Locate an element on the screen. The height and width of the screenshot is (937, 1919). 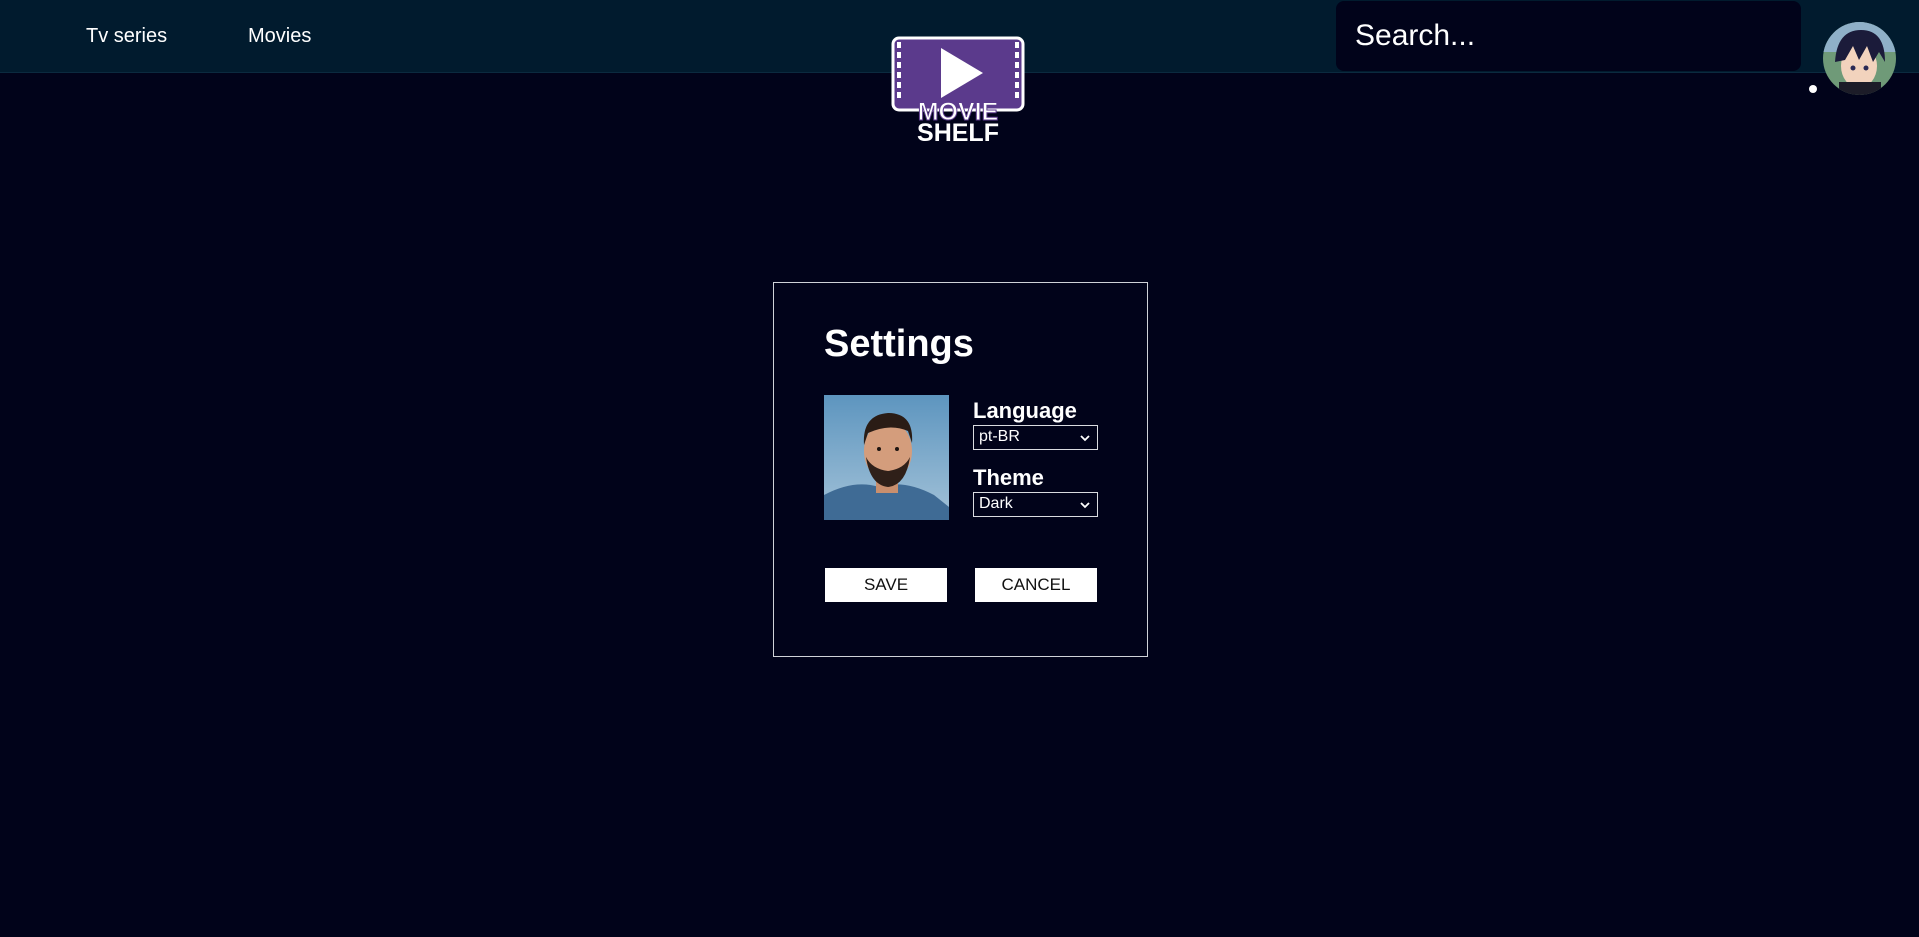
online-status-dot is located at coordinates (1813, 89).